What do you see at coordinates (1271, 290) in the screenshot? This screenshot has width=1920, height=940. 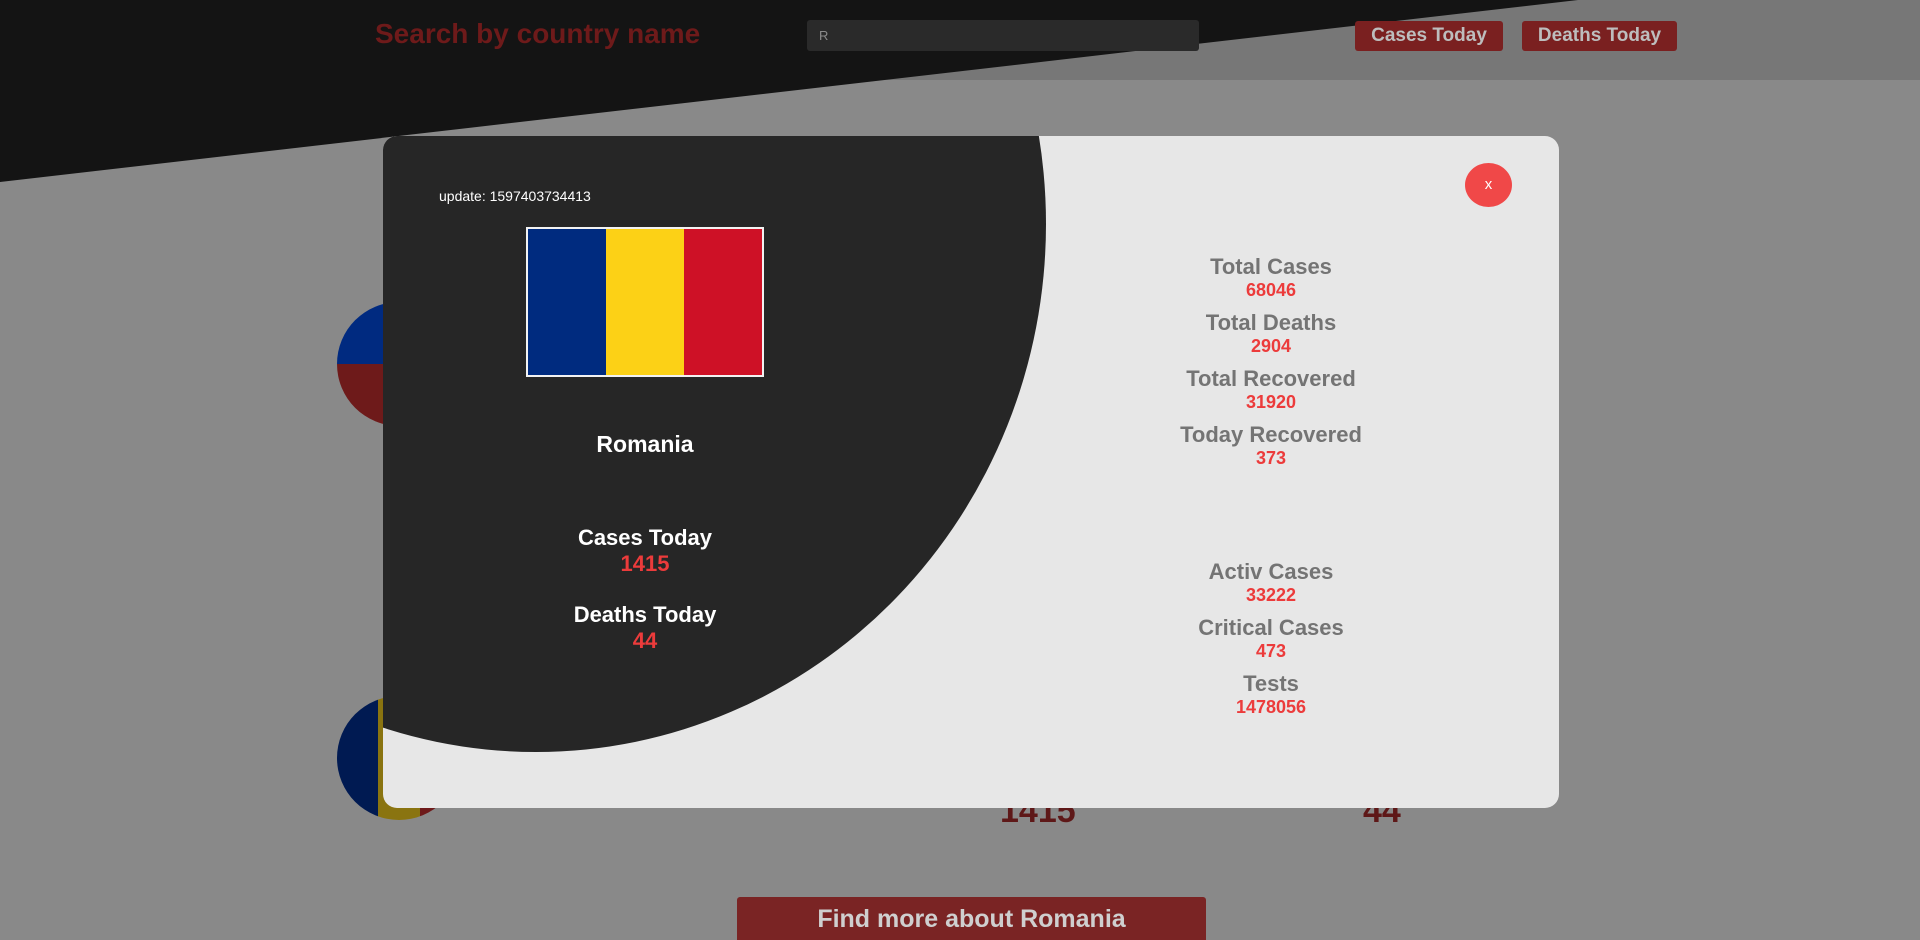 I see `stat-value: 68046` at bounding box center [1271, 290].